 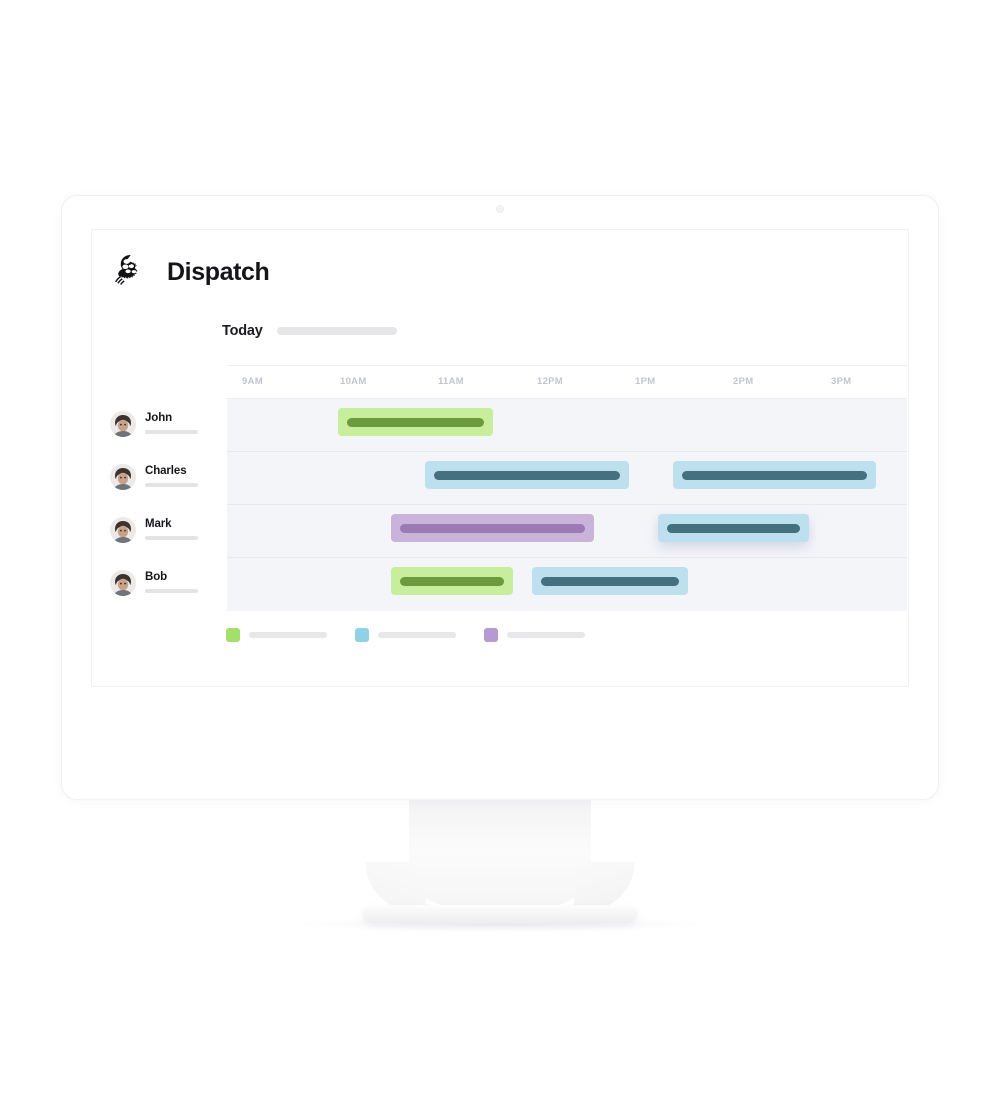 I want to click on person-row-charles: Charles, so click(x=166, y=476).